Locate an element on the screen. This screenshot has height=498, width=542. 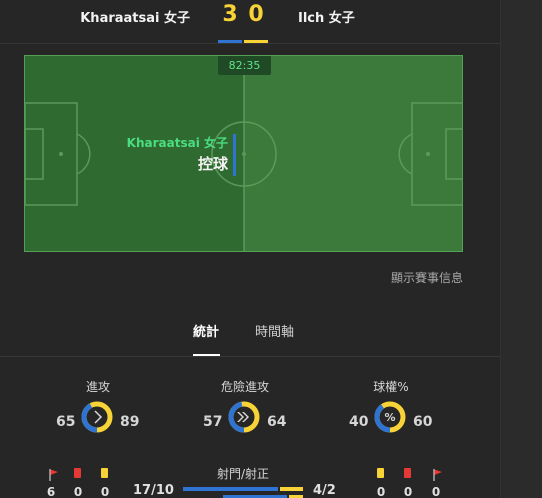
active-tab-underline is located at coordinates (206, 355).